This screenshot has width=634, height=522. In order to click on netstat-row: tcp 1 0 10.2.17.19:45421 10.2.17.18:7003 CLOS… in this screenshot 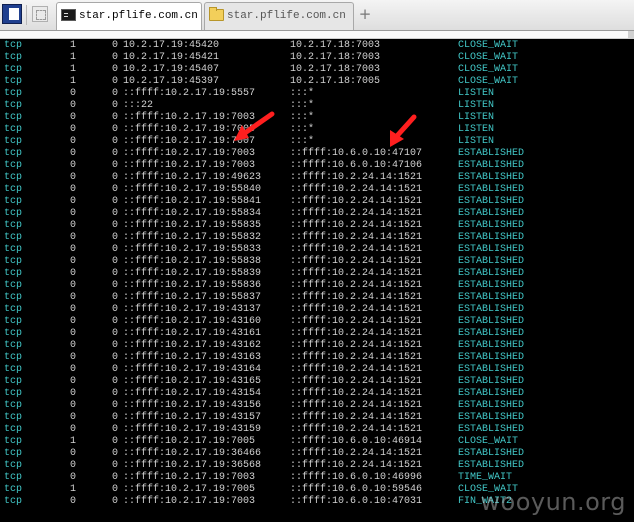, I will do `click(317, 58)`.